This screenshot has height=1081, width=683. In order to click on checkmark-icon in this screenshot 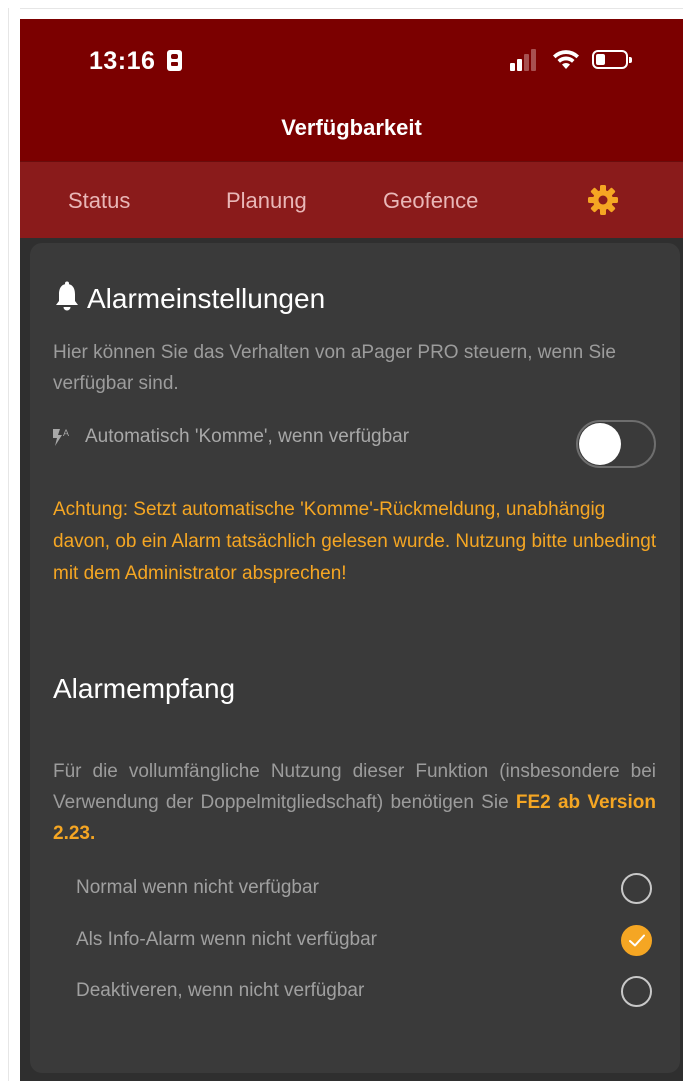, I will do `click(637, 940)`.